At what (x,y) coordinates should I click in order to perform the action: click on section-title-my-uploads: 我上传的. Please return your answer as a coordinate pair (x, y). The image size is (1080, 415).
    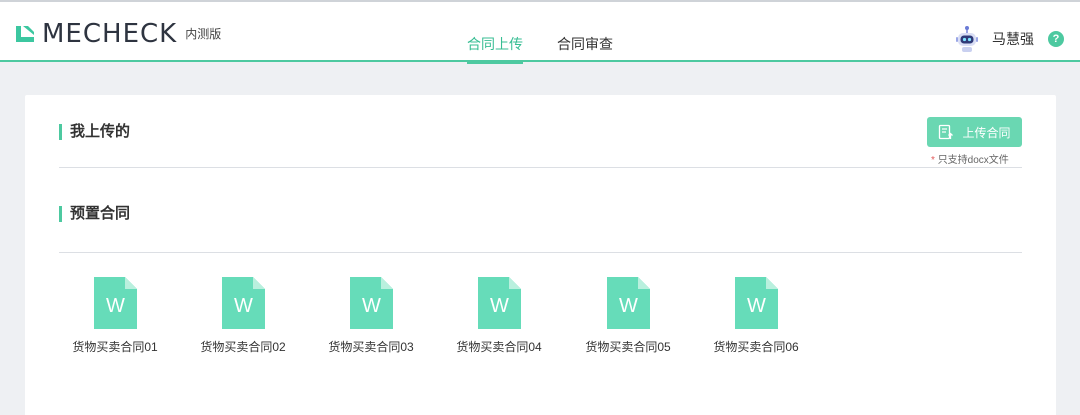
    Looking at the image, I should click on (94, 132).